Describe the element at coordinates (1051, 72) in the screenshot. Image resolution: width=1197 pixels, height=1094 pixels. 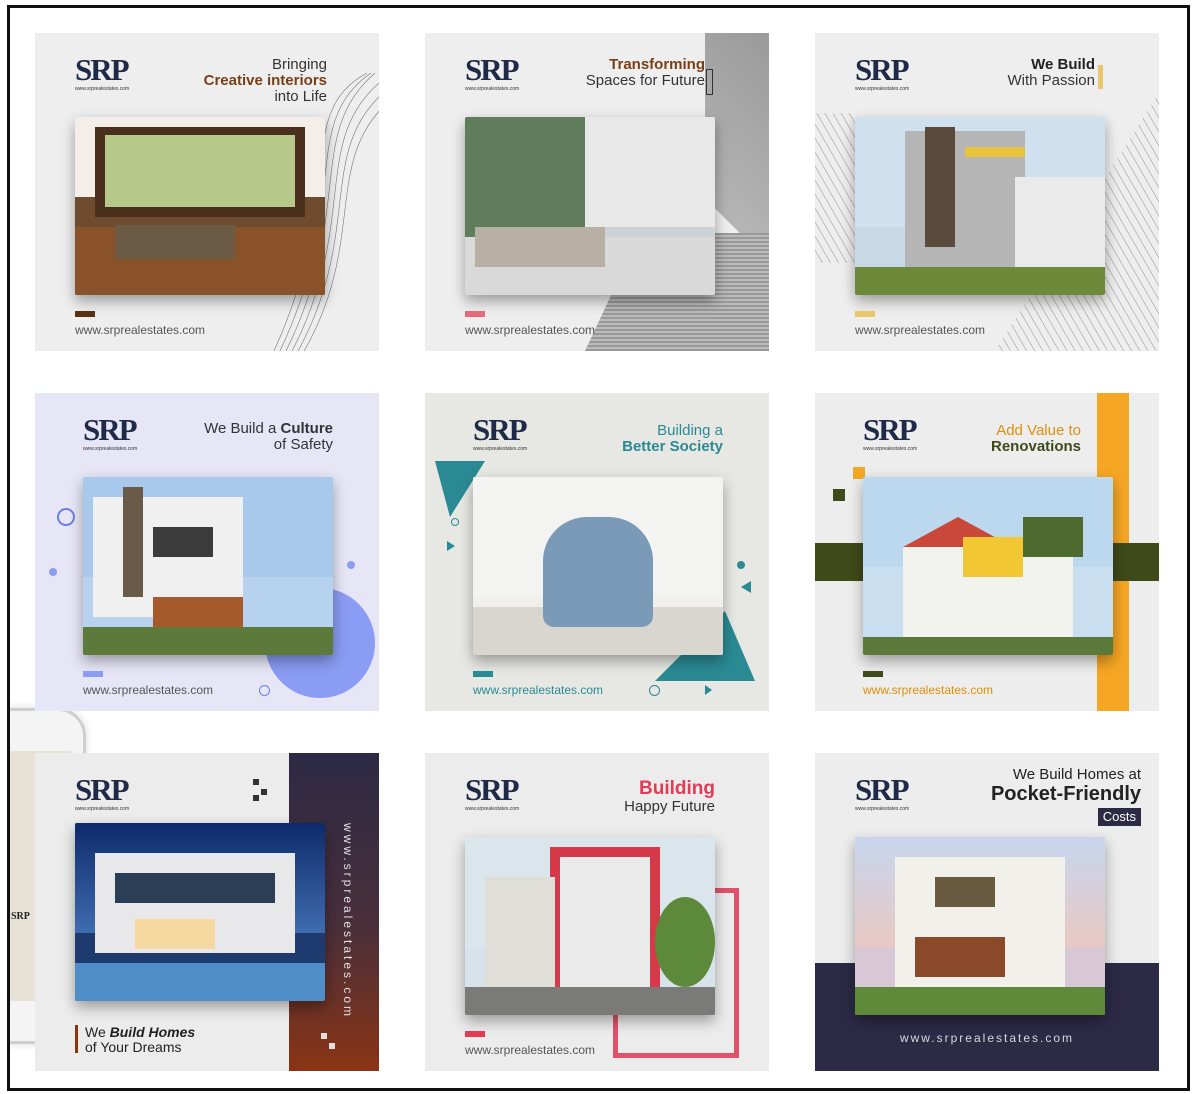
I see `card-heading: We Build With Passion` at that location.